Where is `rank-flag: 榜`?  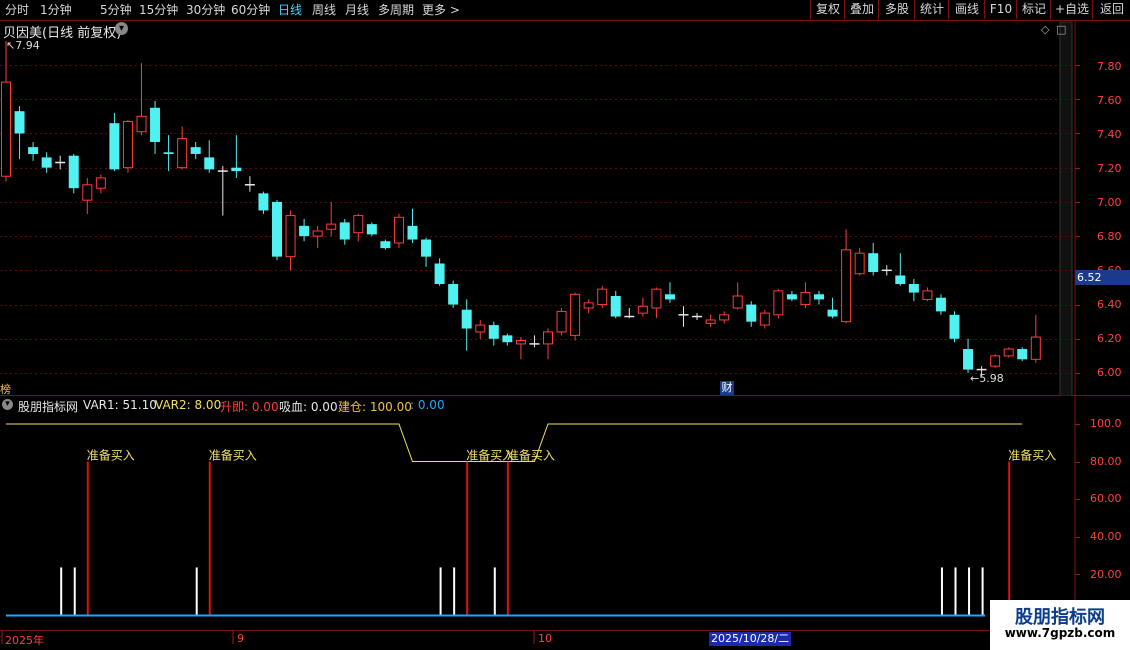
rank-flag: 榜 is located at coordinates (5, 389).